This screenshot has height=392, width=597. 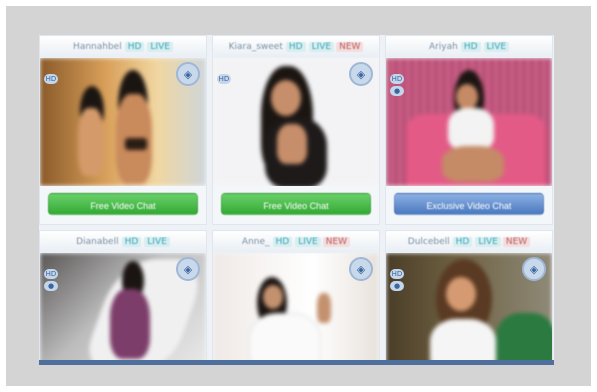 I want to click on card-header: Dulcebell HD LIVE NEW, so click(x=469, y=242).